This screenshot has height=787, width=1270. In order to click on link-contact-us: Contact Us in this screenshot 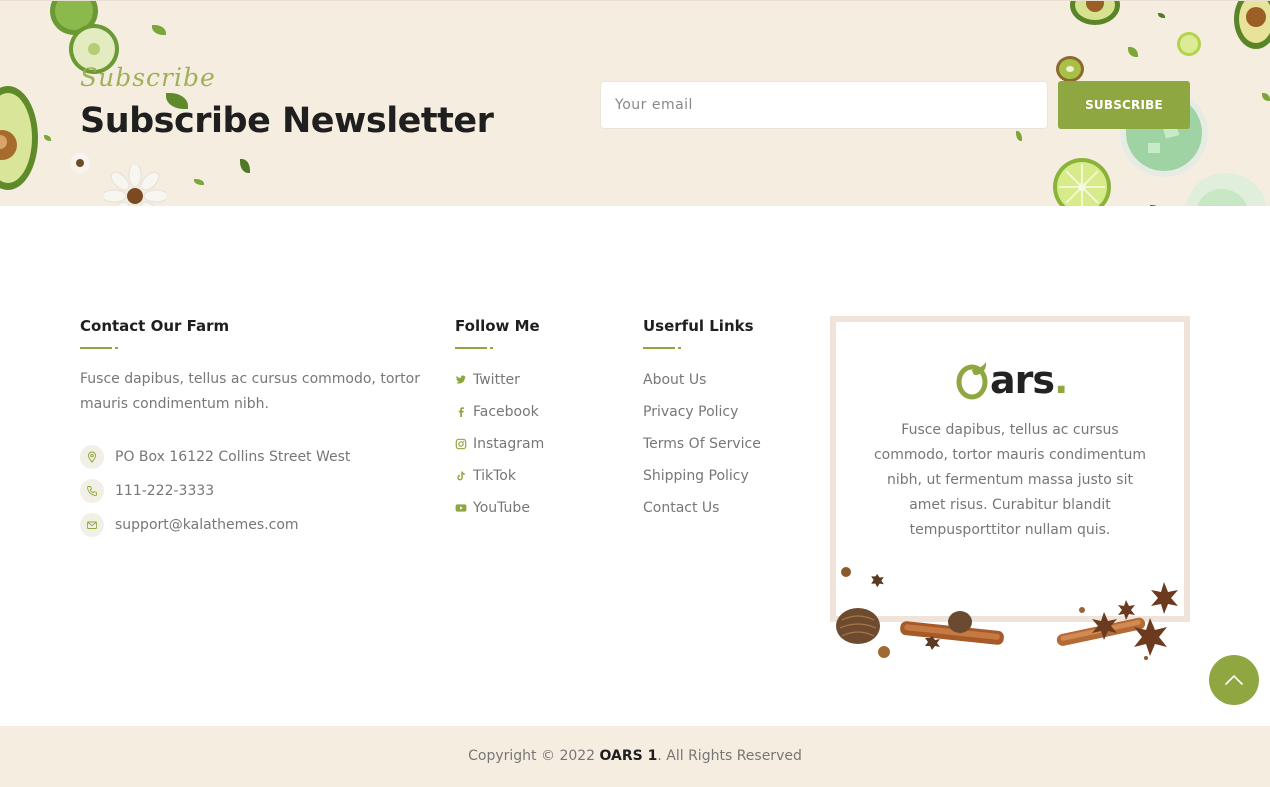, I will do `click(681, 508)`.